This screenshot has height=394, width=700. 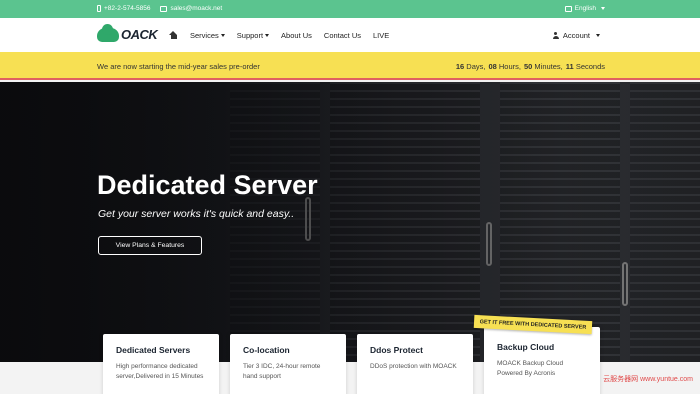 What do you see at coordinates (648, 379) in the screenshot?
I see `watermark: 云服务器网 www.yuntue.com` at bounding box center [648, 379].